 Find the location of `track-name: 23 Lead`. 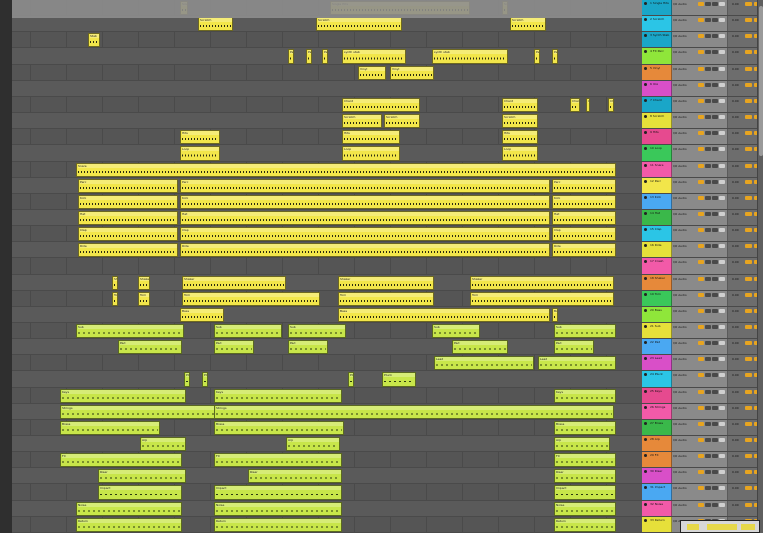

track-name: 23 Lead is located at coordinates (656, 358).